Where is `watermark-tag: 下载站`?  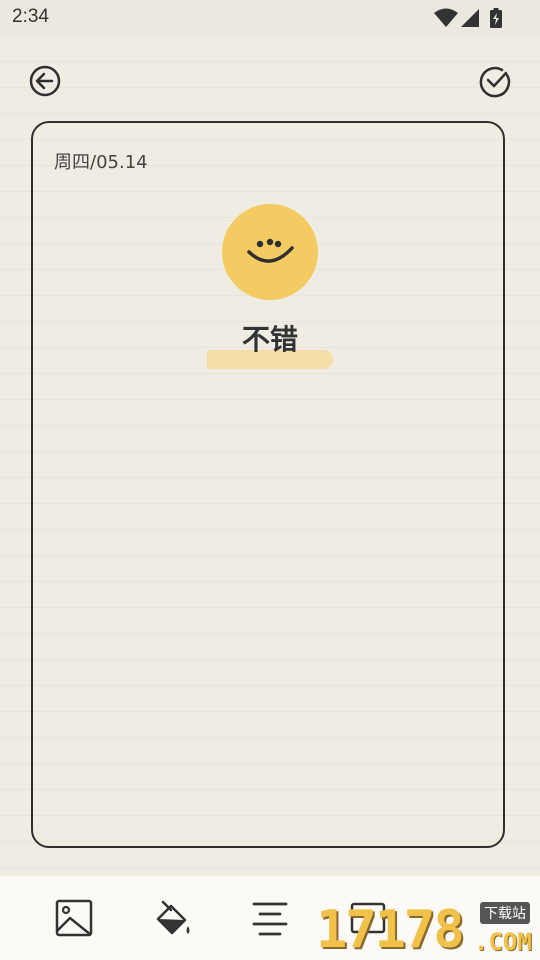 watermark-tag: 下载站 is located at coordinates (505, 913).